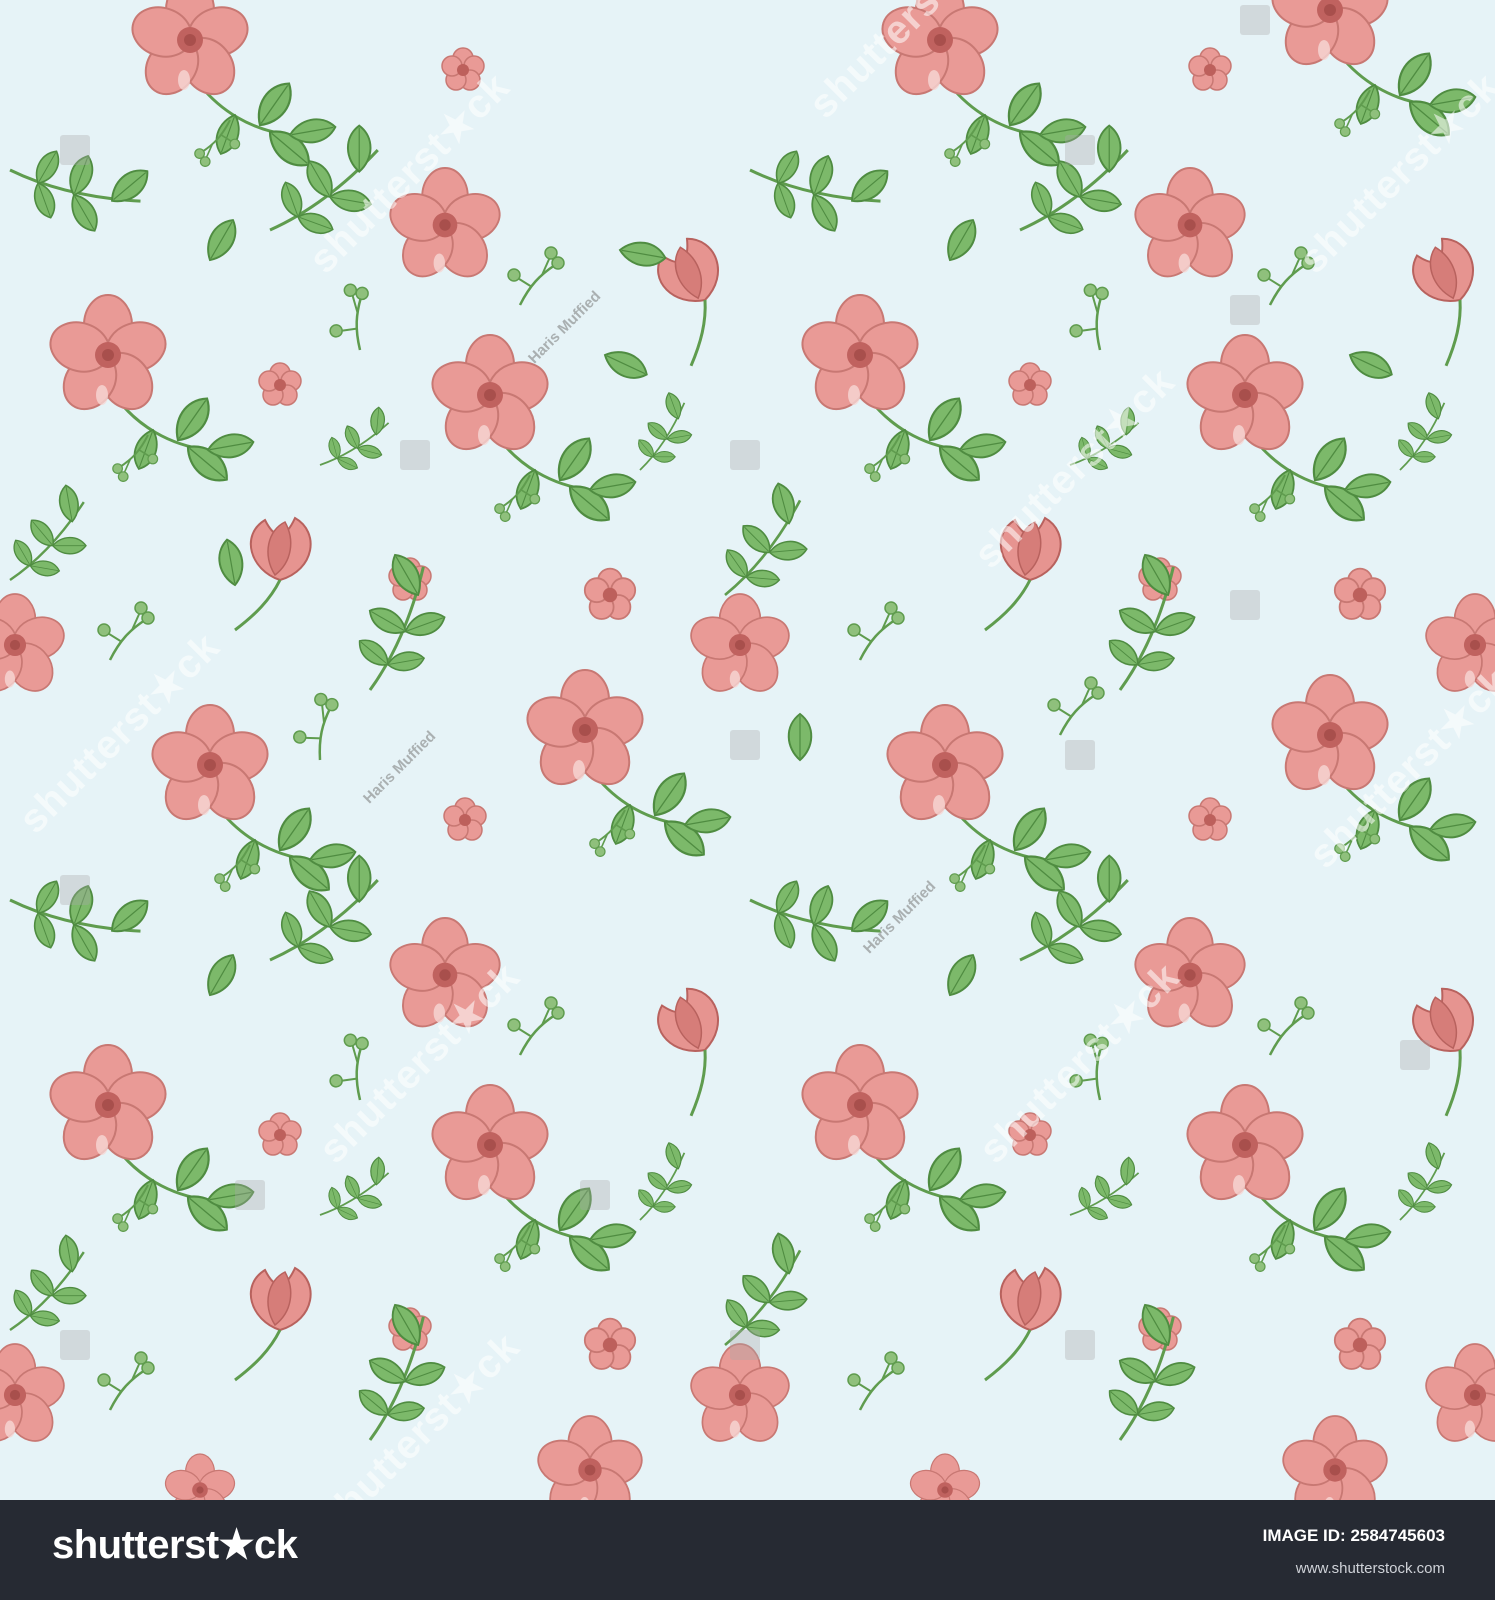 The image size is (1495, 1600). I want to click on image-id-label: IMAGE ID: 2584745603, so click(1353, 1535).